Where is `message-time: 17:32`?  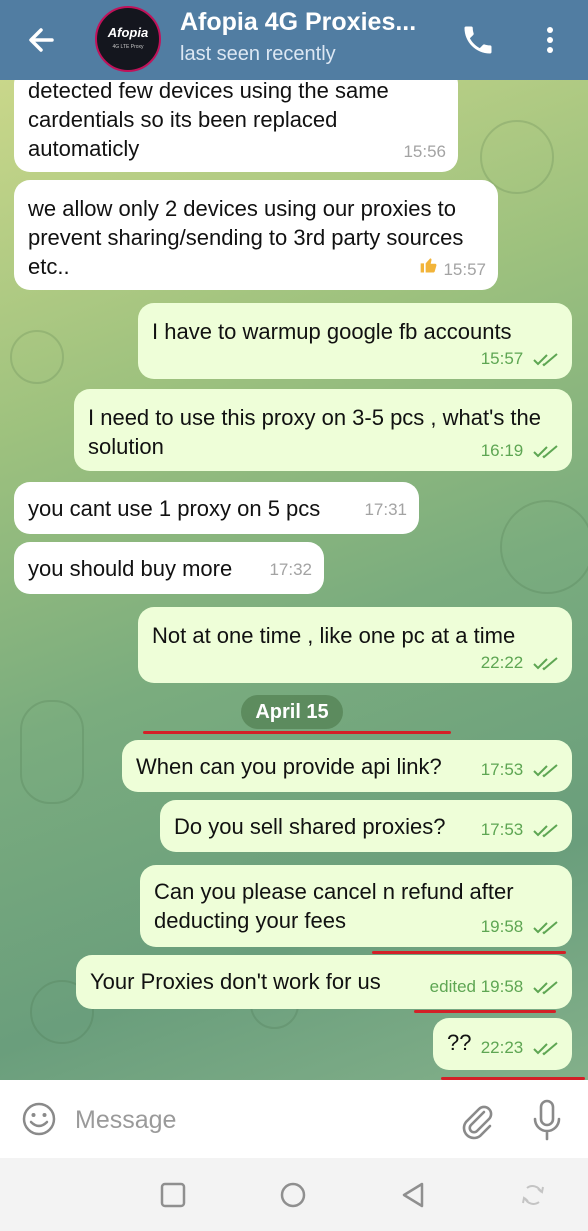 message-time: 17:32 is located at coordinates (290, 569).